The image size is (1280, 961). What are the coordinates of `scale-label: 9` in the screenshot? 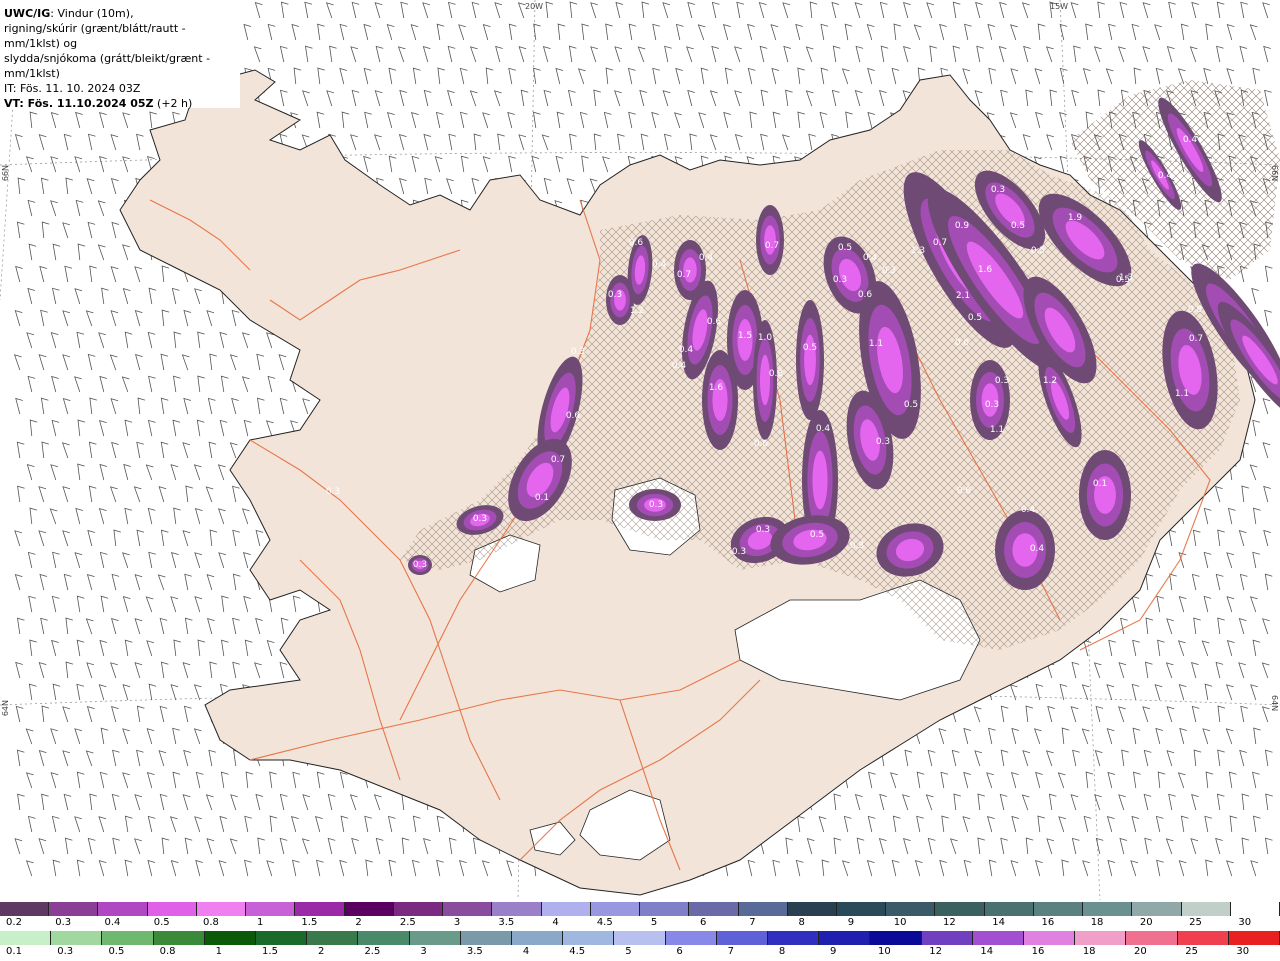 It's located at (833, 951).